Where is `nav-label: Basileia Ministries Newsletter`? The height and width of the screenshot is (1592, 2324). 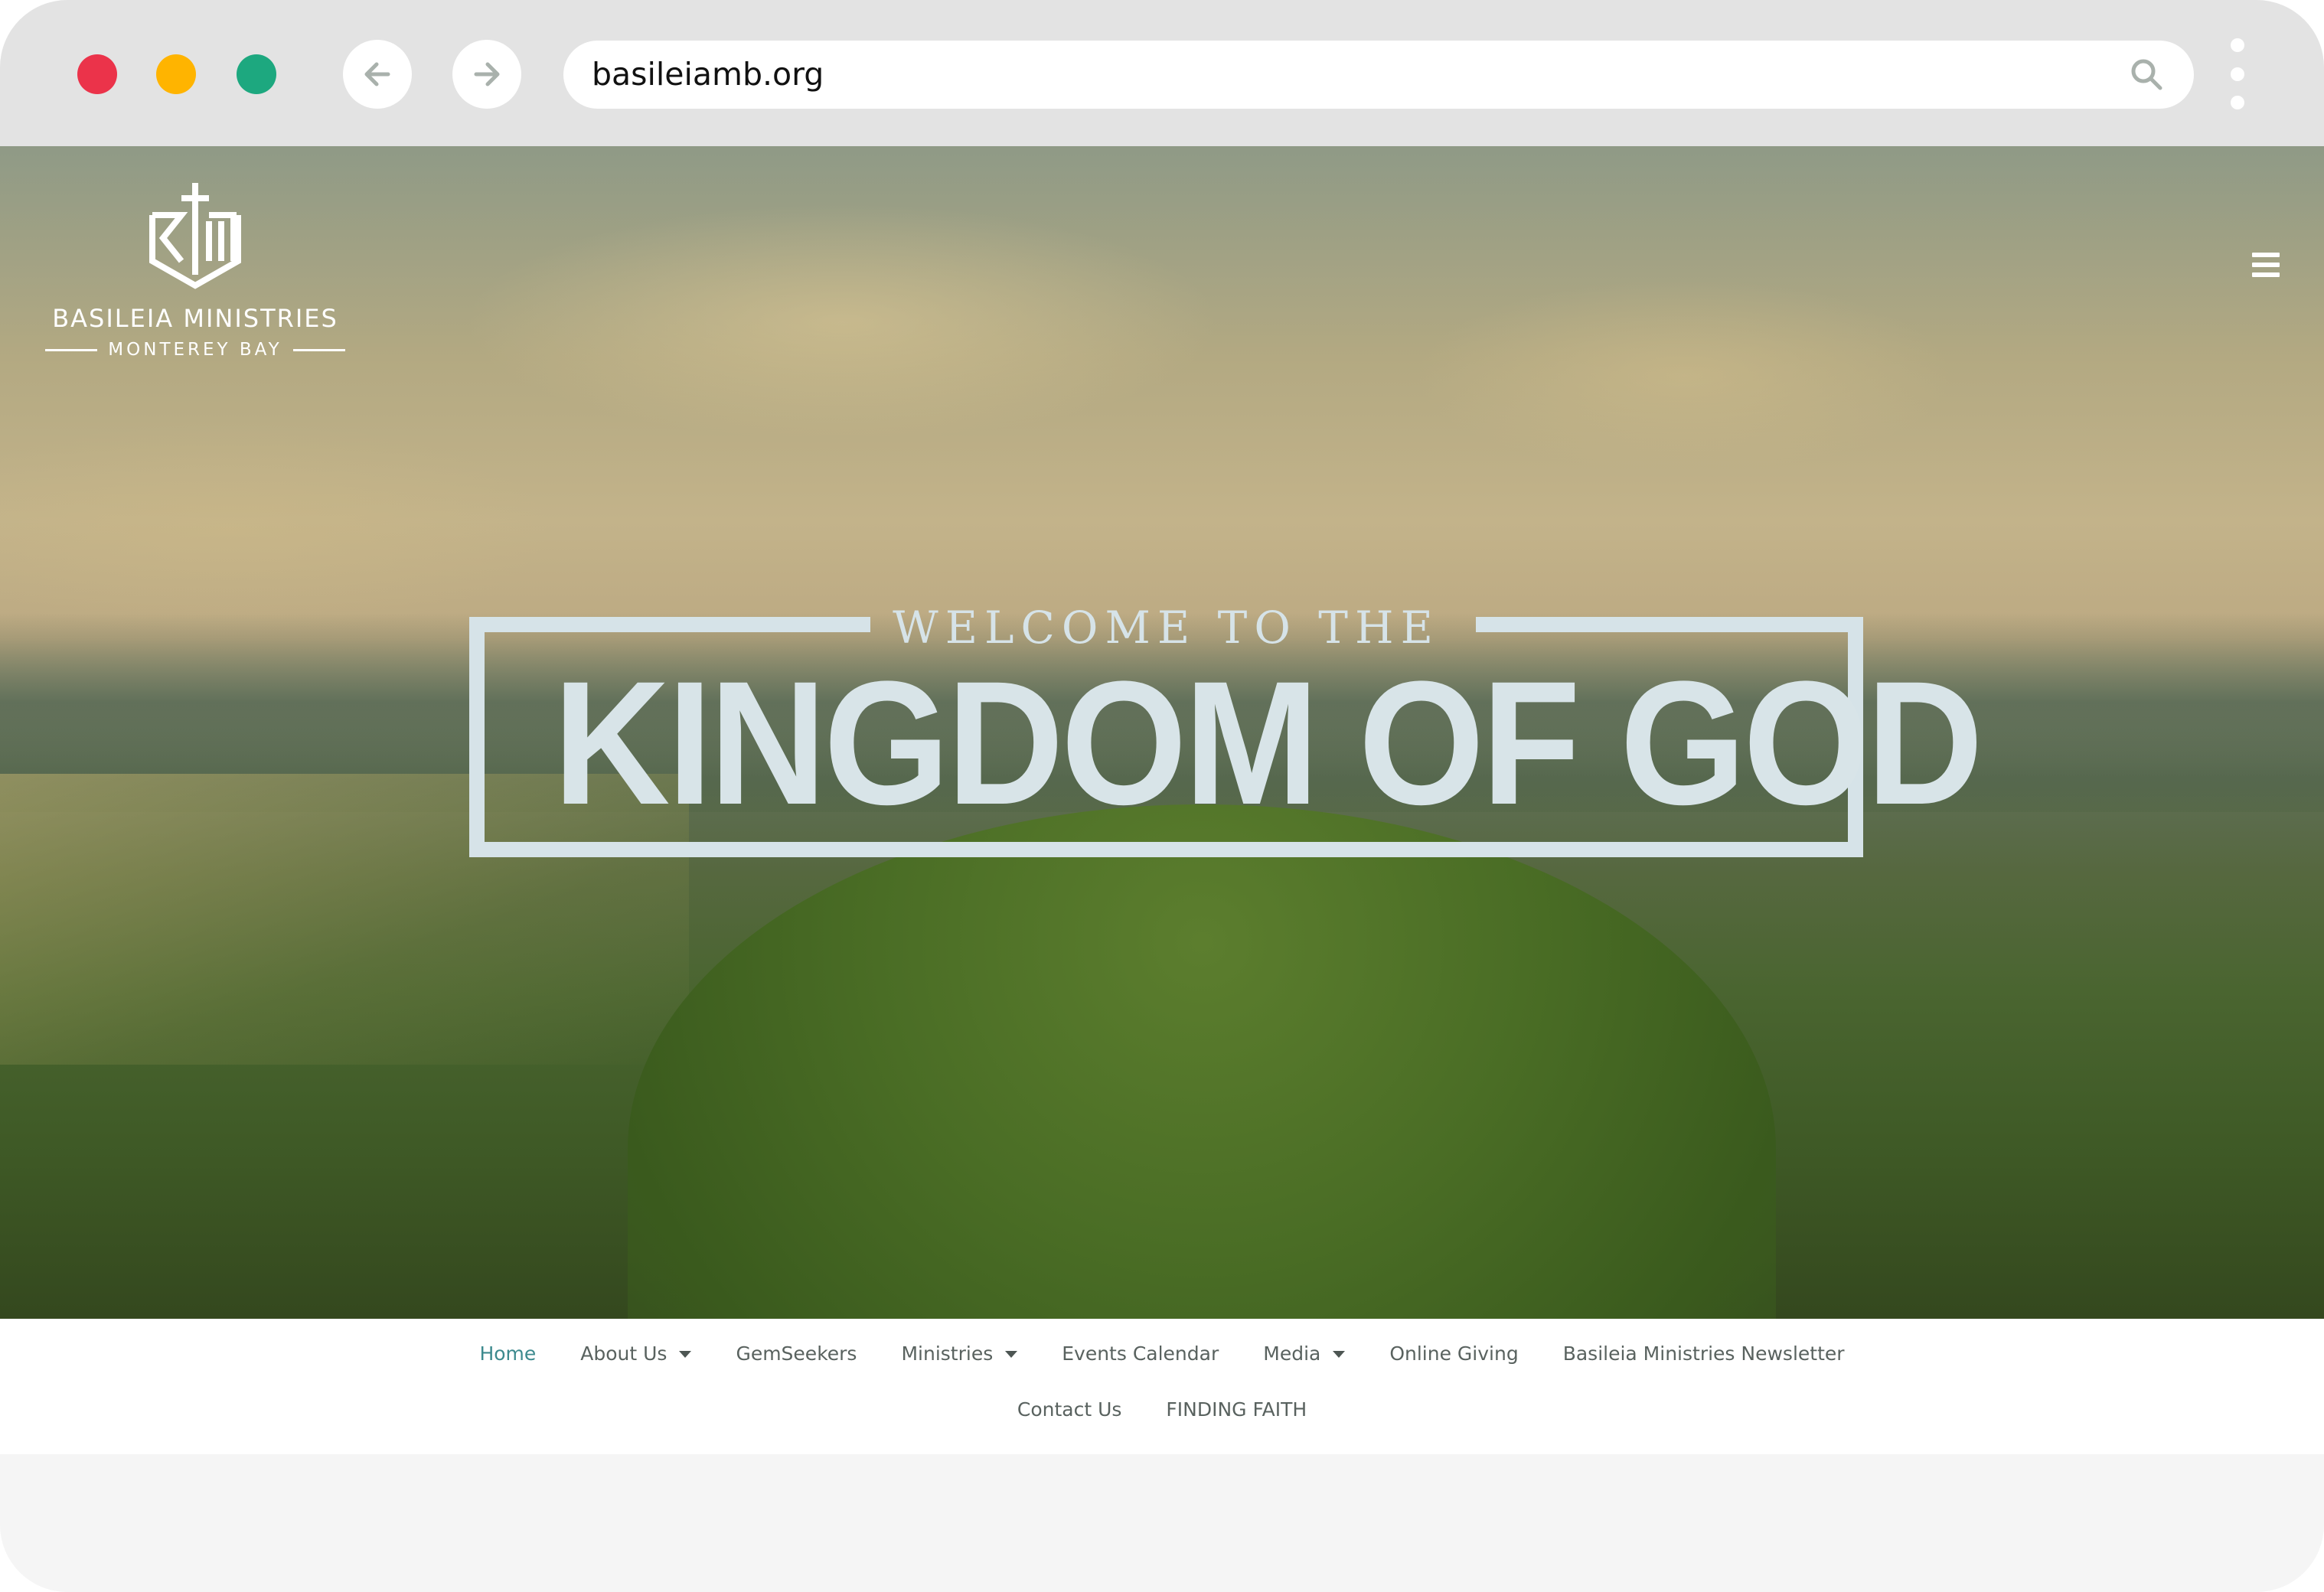 nav-label: Basileia Ministries Newsletter is located at coordinates (1703, 1353).